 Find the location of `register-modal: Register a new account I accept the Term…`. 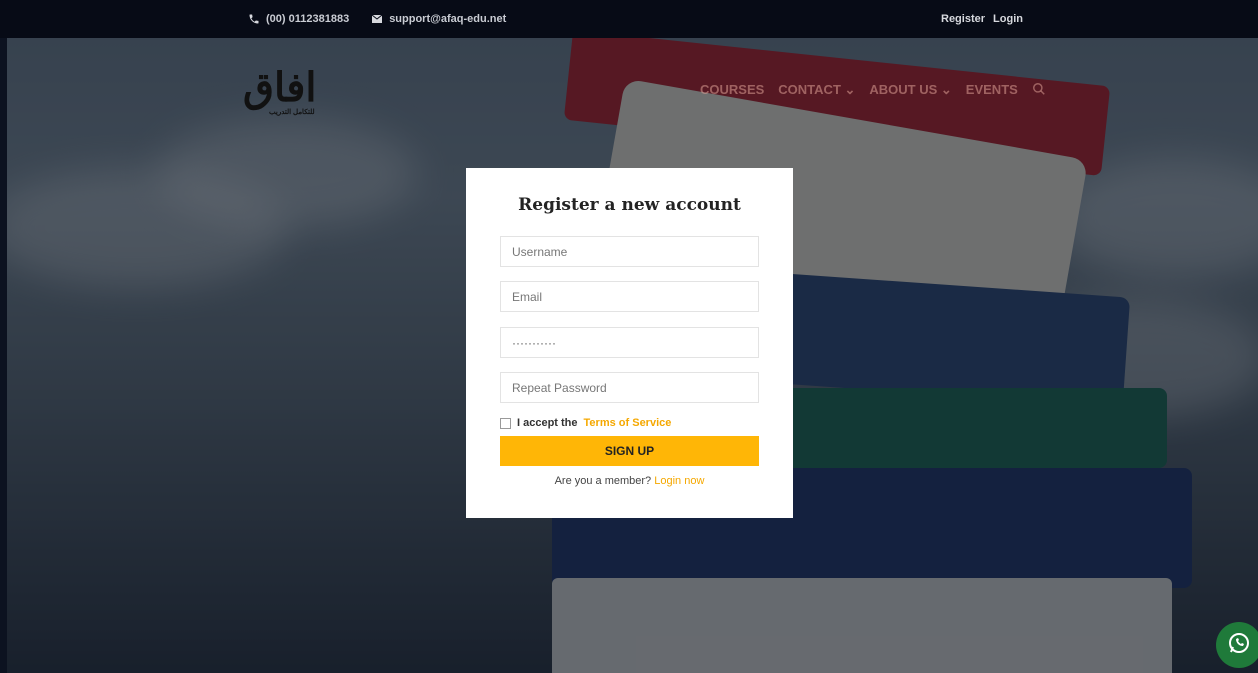

register-modal: Register a new account I accept the Term… is located at coordinates (629, 343).